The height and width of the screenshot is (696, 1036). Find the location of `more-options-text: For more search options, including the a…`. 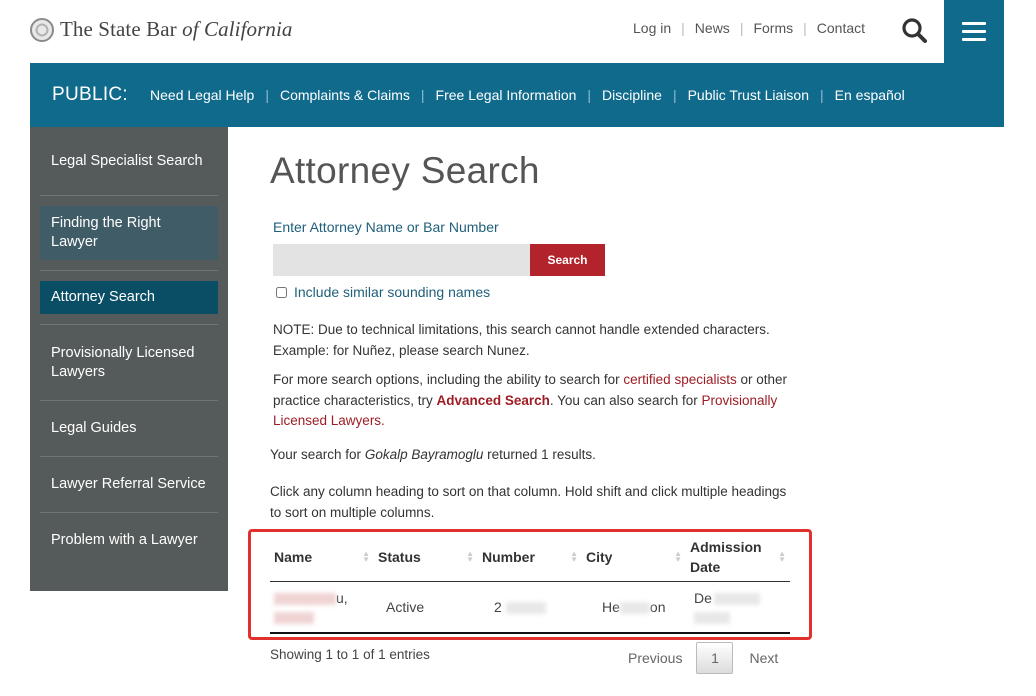

more-options-text: For more search options, including the a… is located at coordinates (530, 400).